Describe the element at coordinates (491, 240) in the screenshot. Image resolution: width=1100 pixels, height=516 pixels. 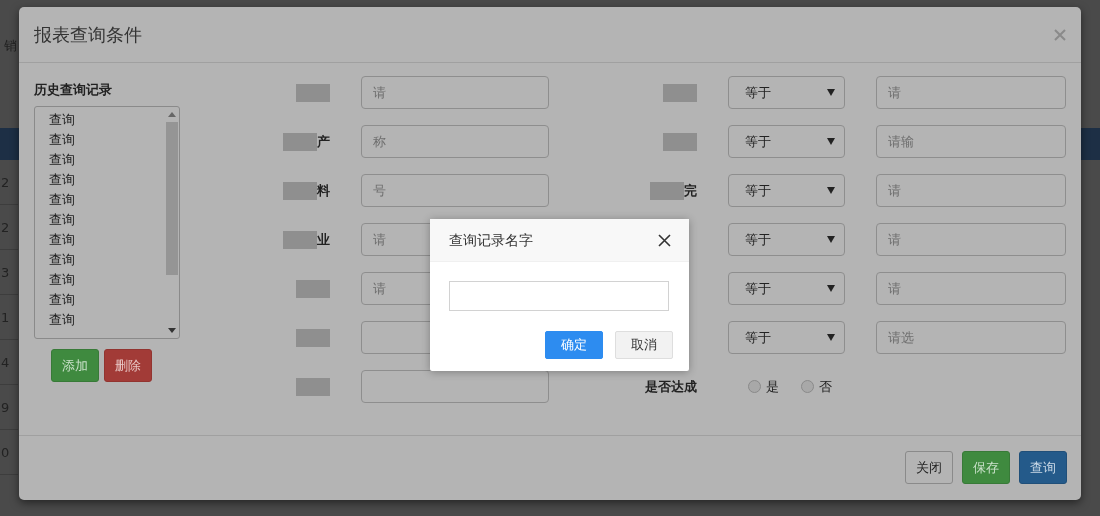
I see `dialog-title: 查询记录名字` at that location.